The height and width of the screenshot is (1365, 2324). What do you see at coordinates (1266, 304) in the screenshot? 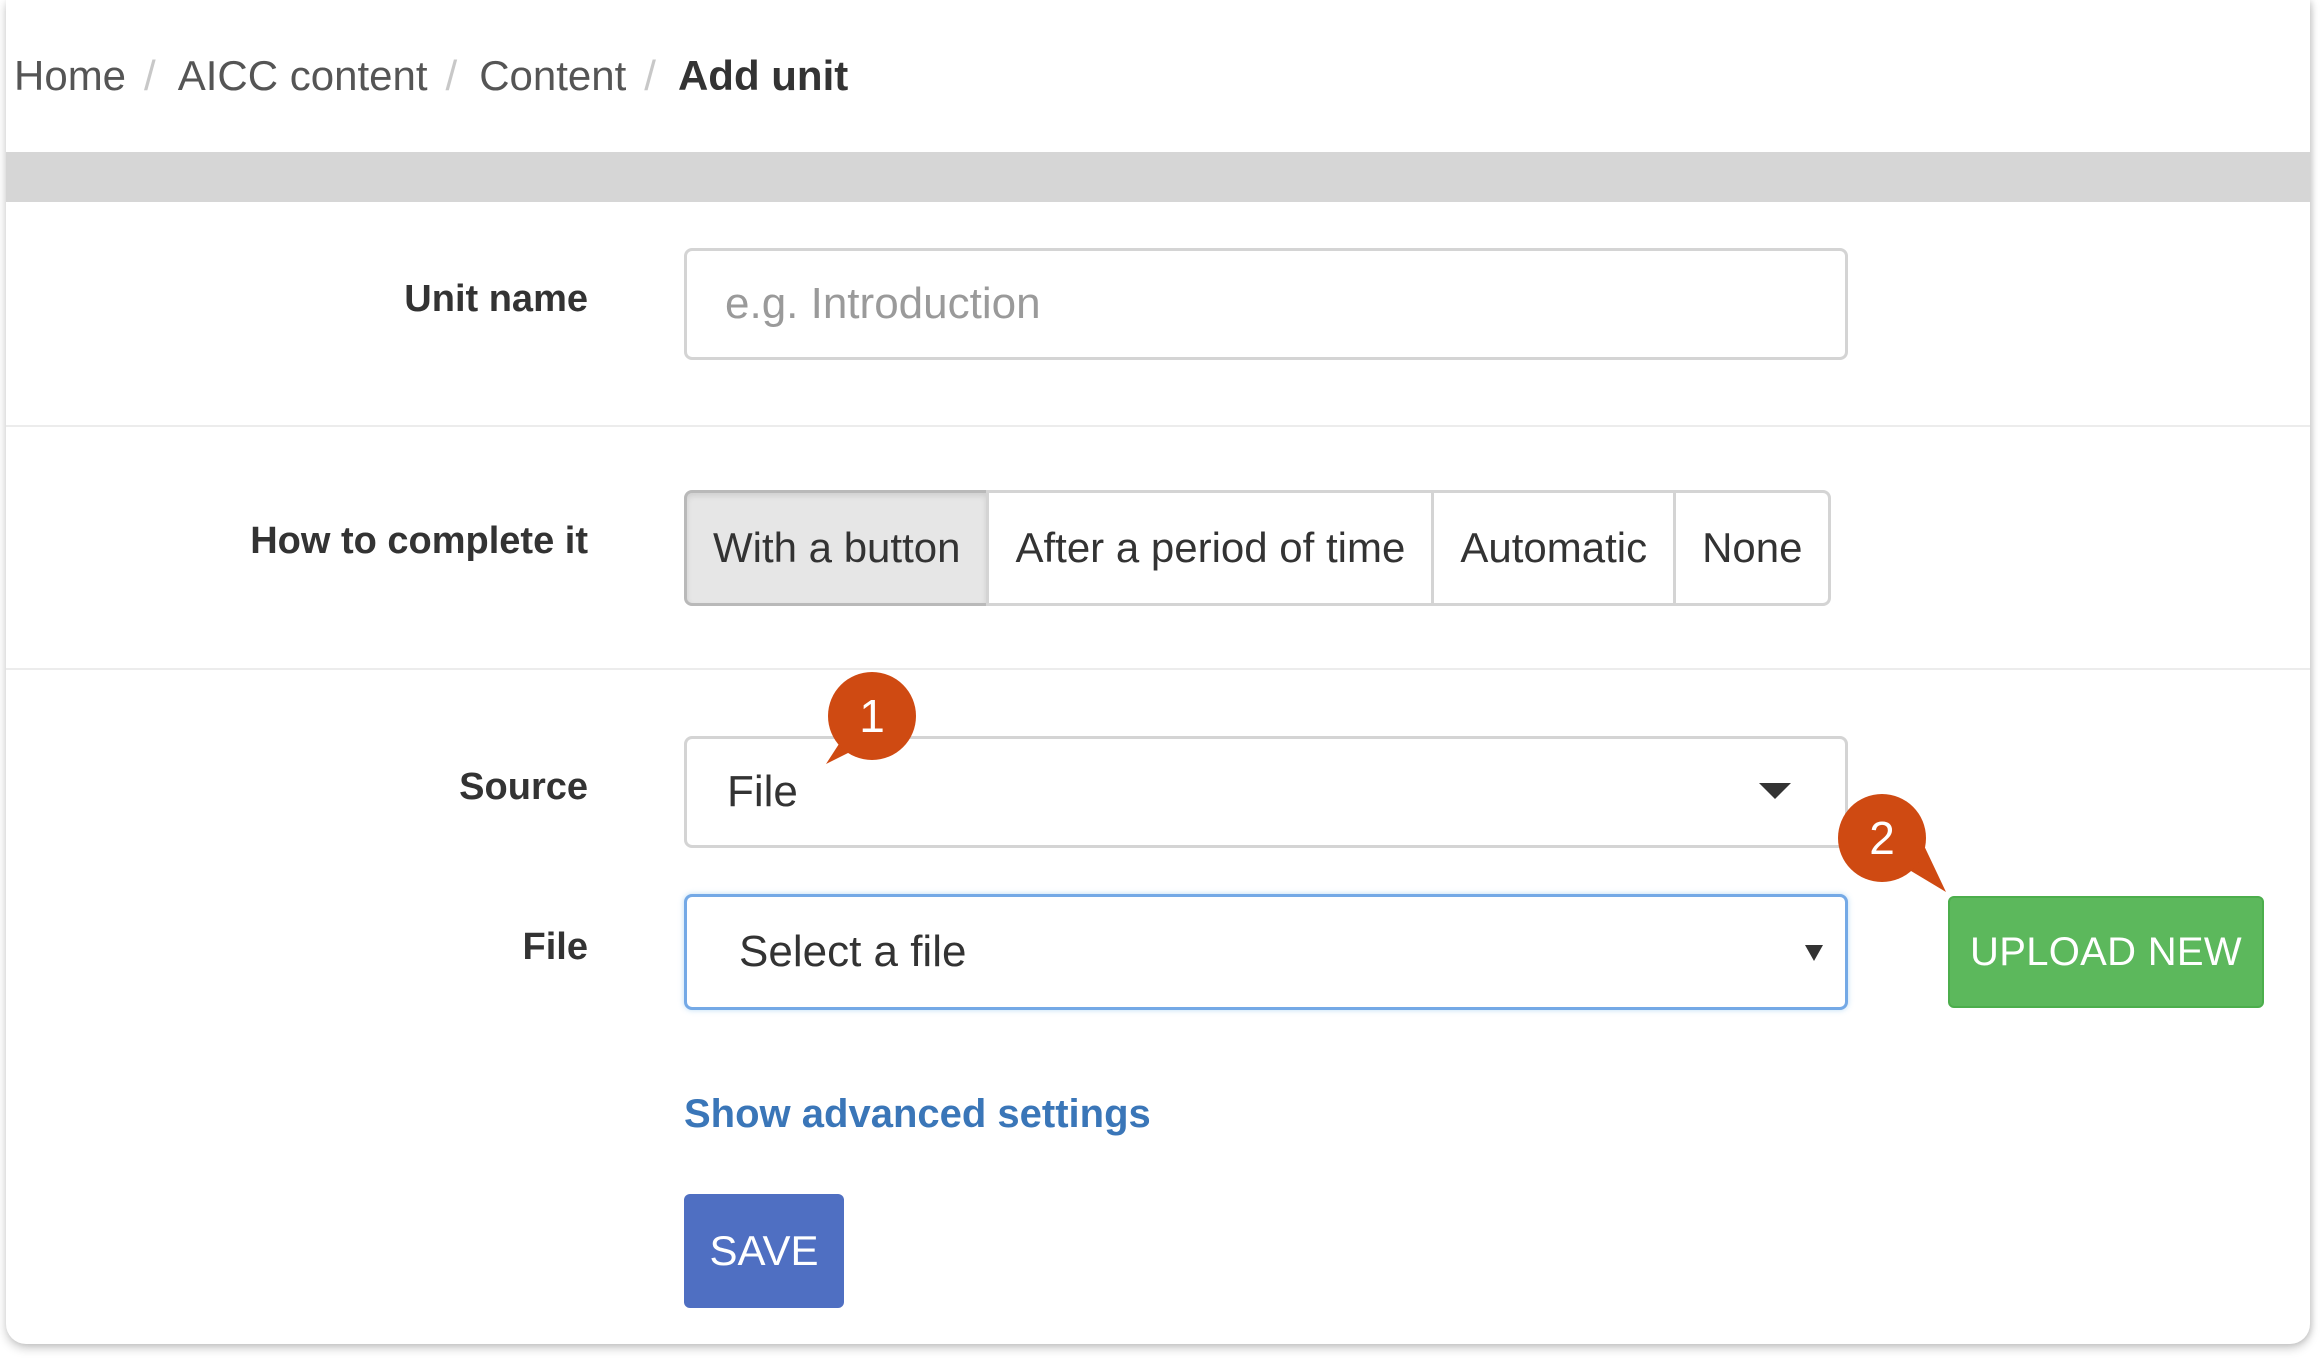
I see `unit-name-input` at bounding box center [1266, 304].